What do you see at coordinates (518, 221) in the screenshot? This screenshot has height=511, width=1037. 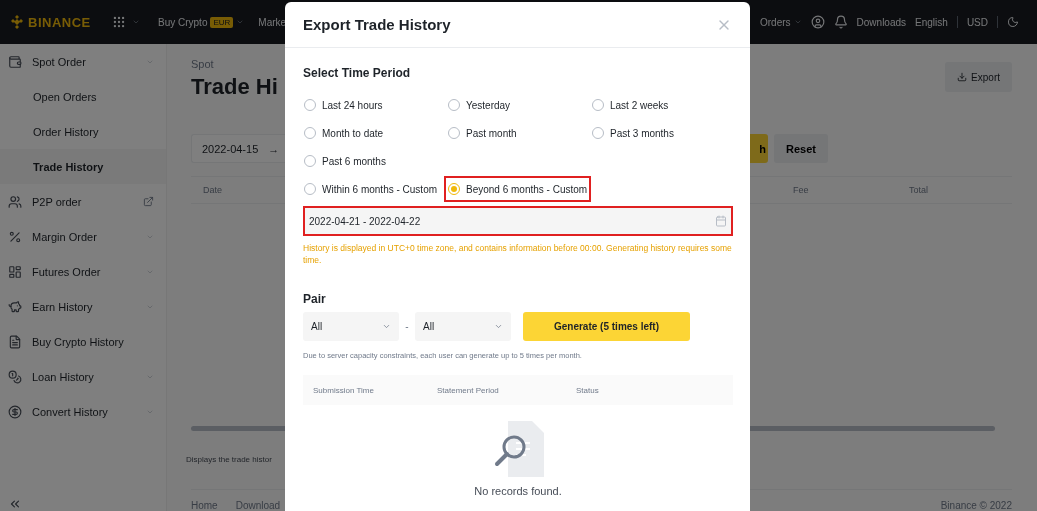 I see `date-range-field: 2022-04-21 - 2022-04-22` at bounding box center [518, 221].